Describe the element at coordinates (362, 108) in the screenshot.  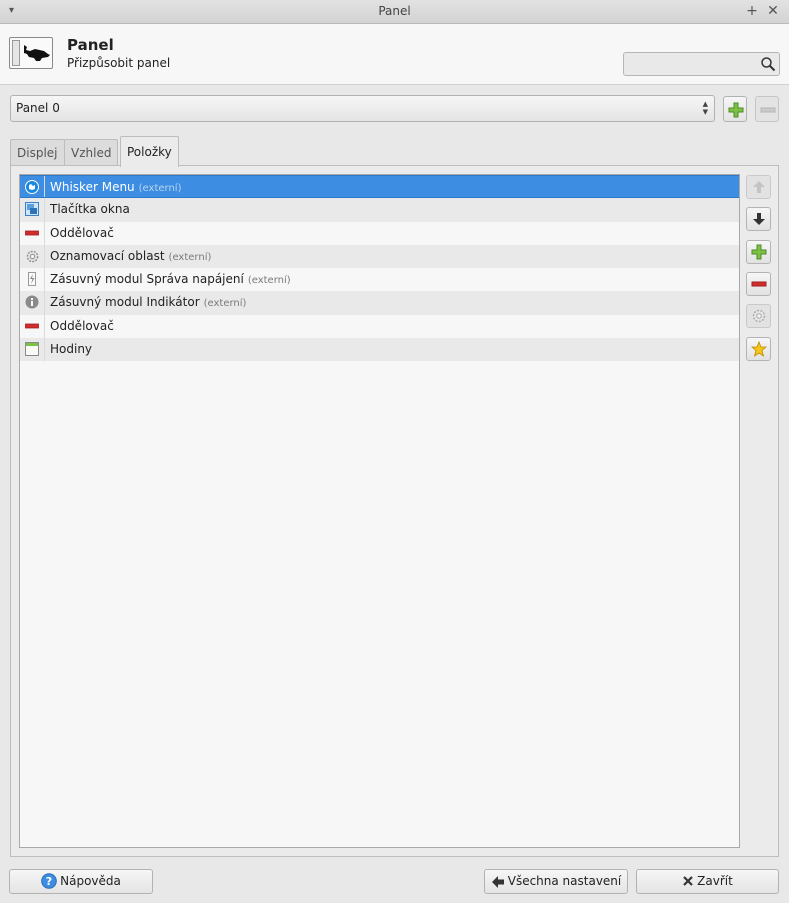
I see `panel-selector: Panel 0 ▲ ▼` at that location.